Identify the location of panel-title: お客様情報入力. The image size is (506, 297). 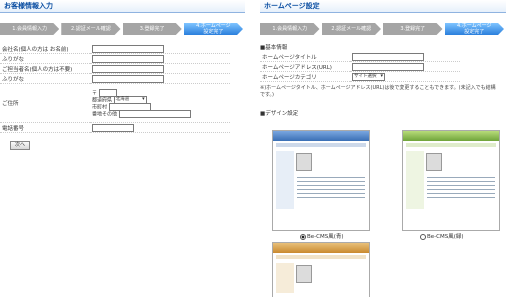
(122, 6).